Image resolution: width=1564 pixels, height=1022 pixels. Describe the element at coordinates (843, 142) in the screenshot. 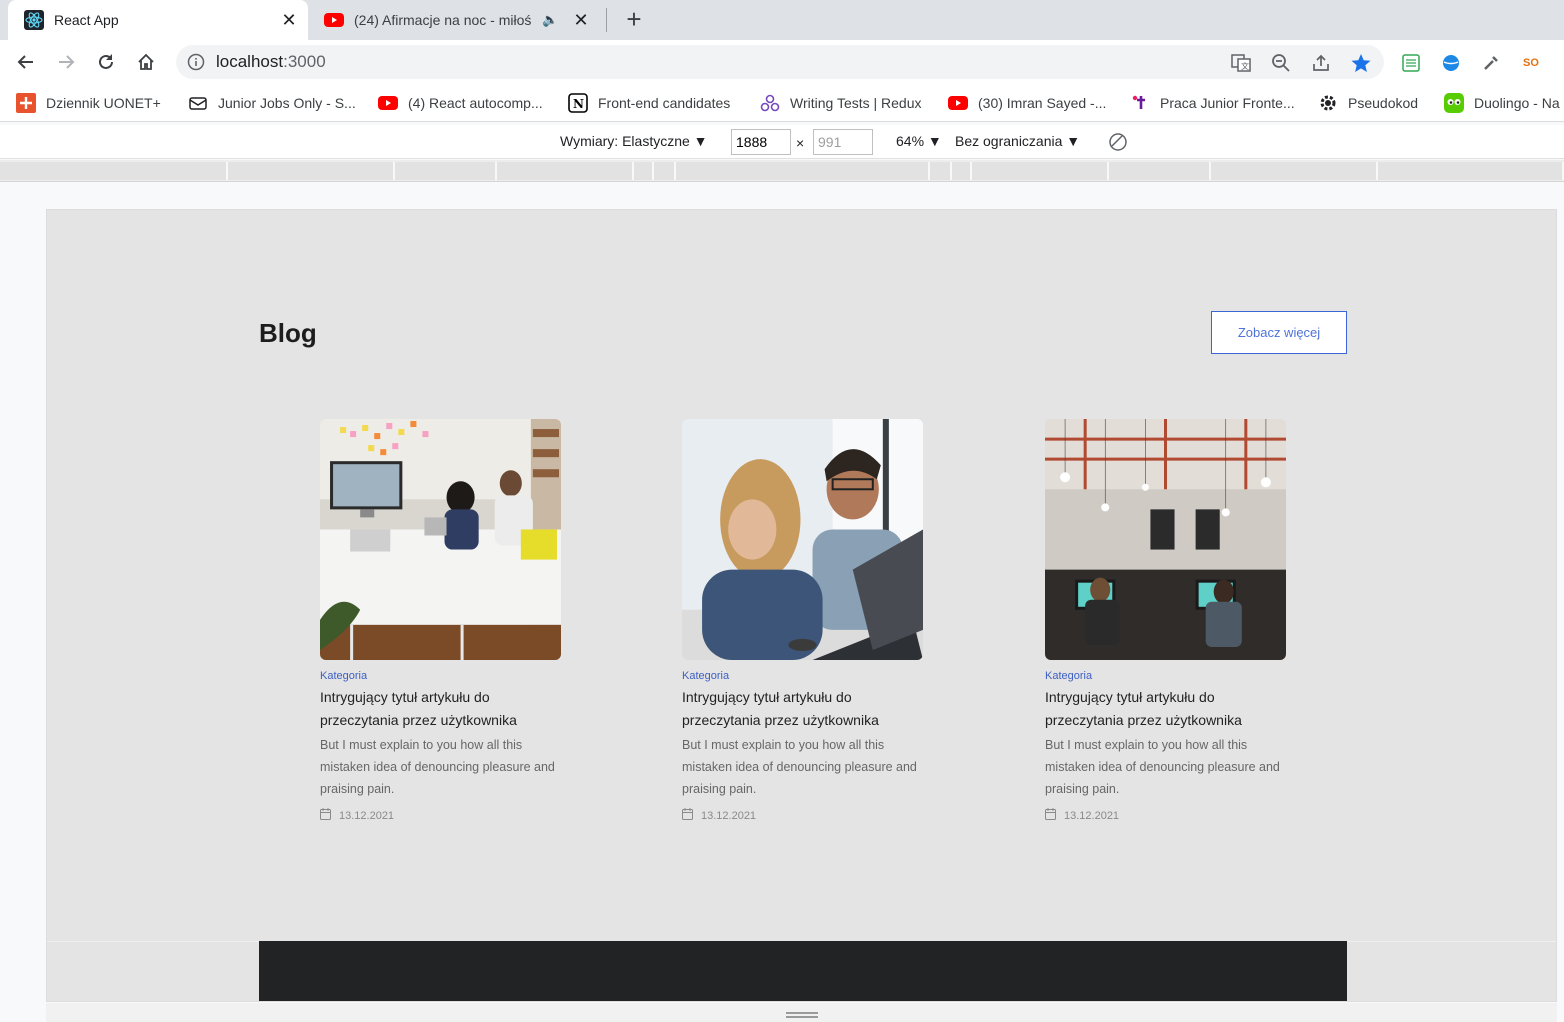

I see `viewport-height-input` at that location.